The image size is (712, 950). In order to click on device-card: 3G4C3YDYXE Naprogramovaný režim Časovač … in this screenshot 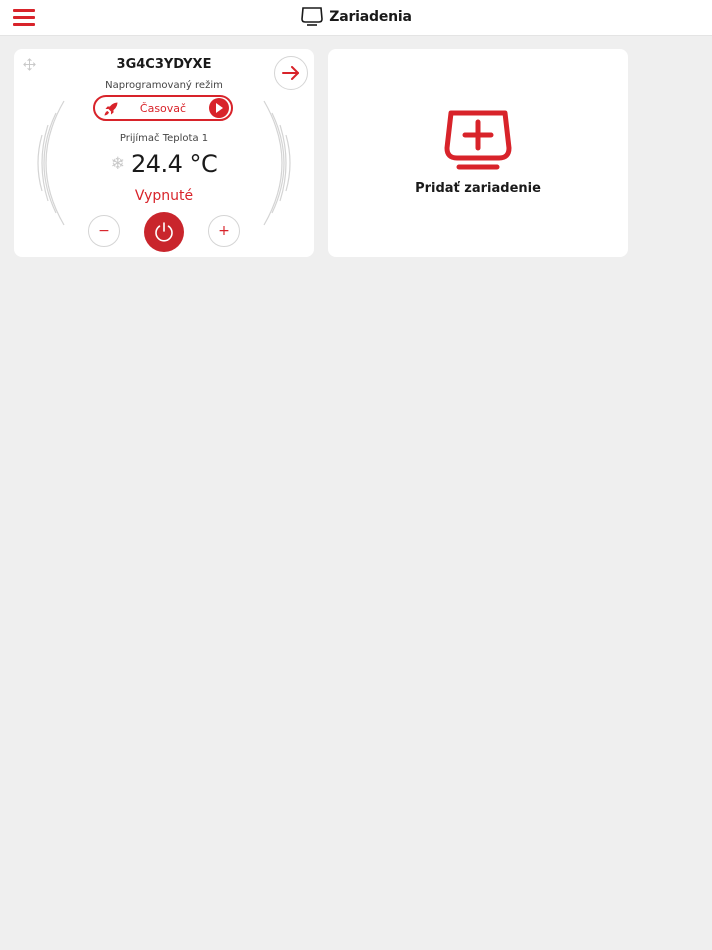, I will do `click(164, 153)`.